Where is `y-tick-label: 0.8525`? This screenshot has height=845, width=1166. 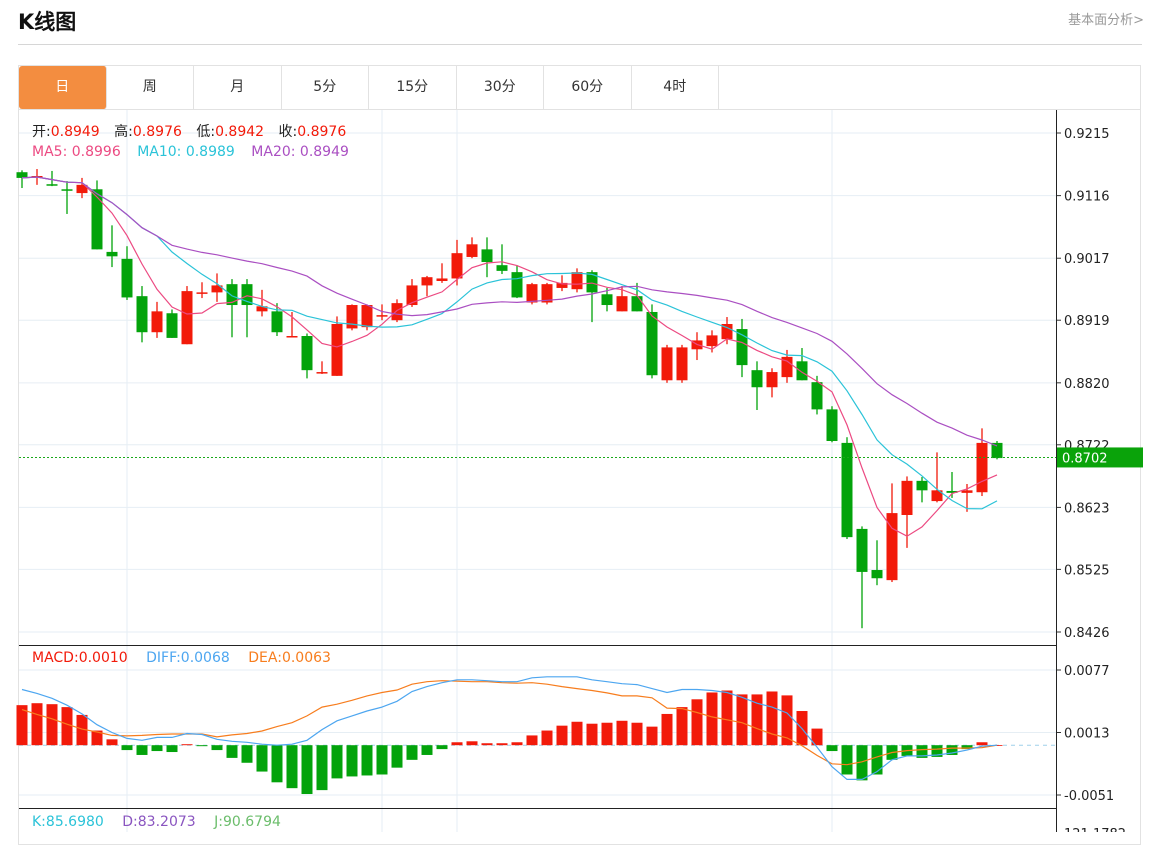
y-tick-label: 0.8525 is located at coordinates (1087, 570).